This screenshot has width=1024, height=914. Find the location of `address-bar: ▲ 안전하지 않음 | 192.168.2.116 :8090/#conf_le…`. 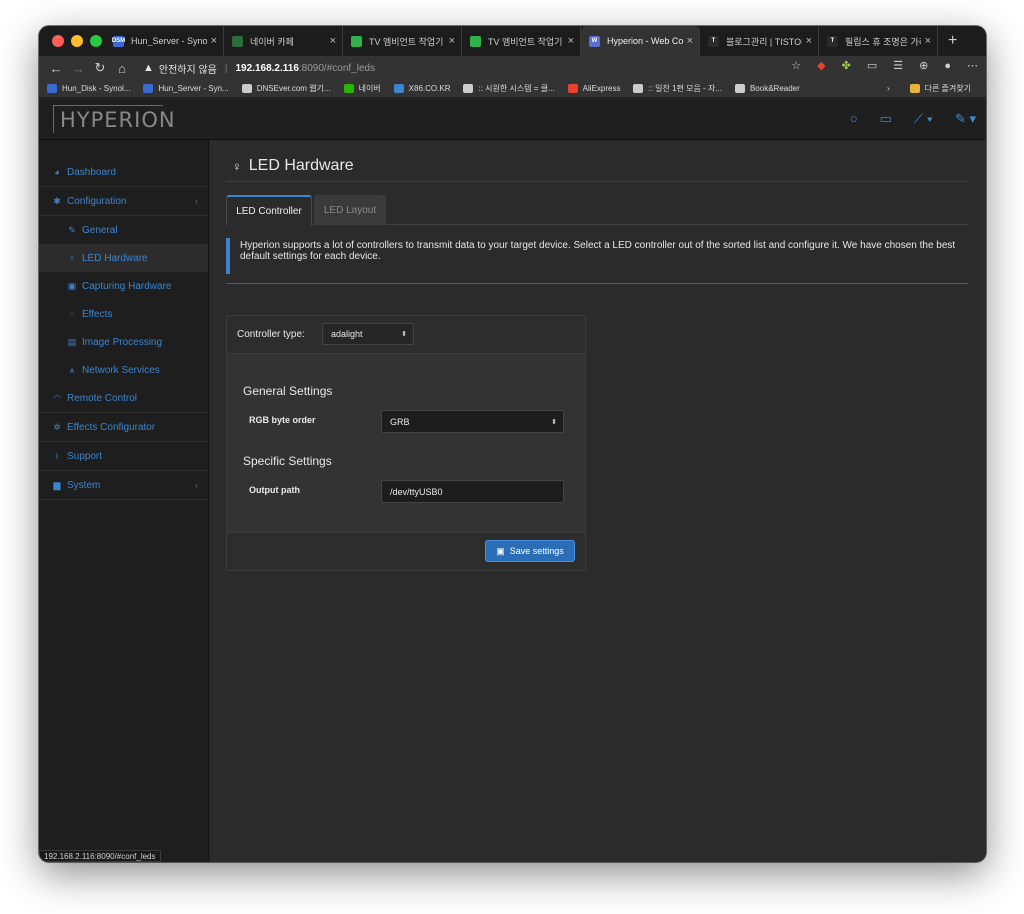

address-bar: ▲ 안전하지 않음 | 192.168.2.116 :8090/#conf_le… is located at coordinates (483, 68).